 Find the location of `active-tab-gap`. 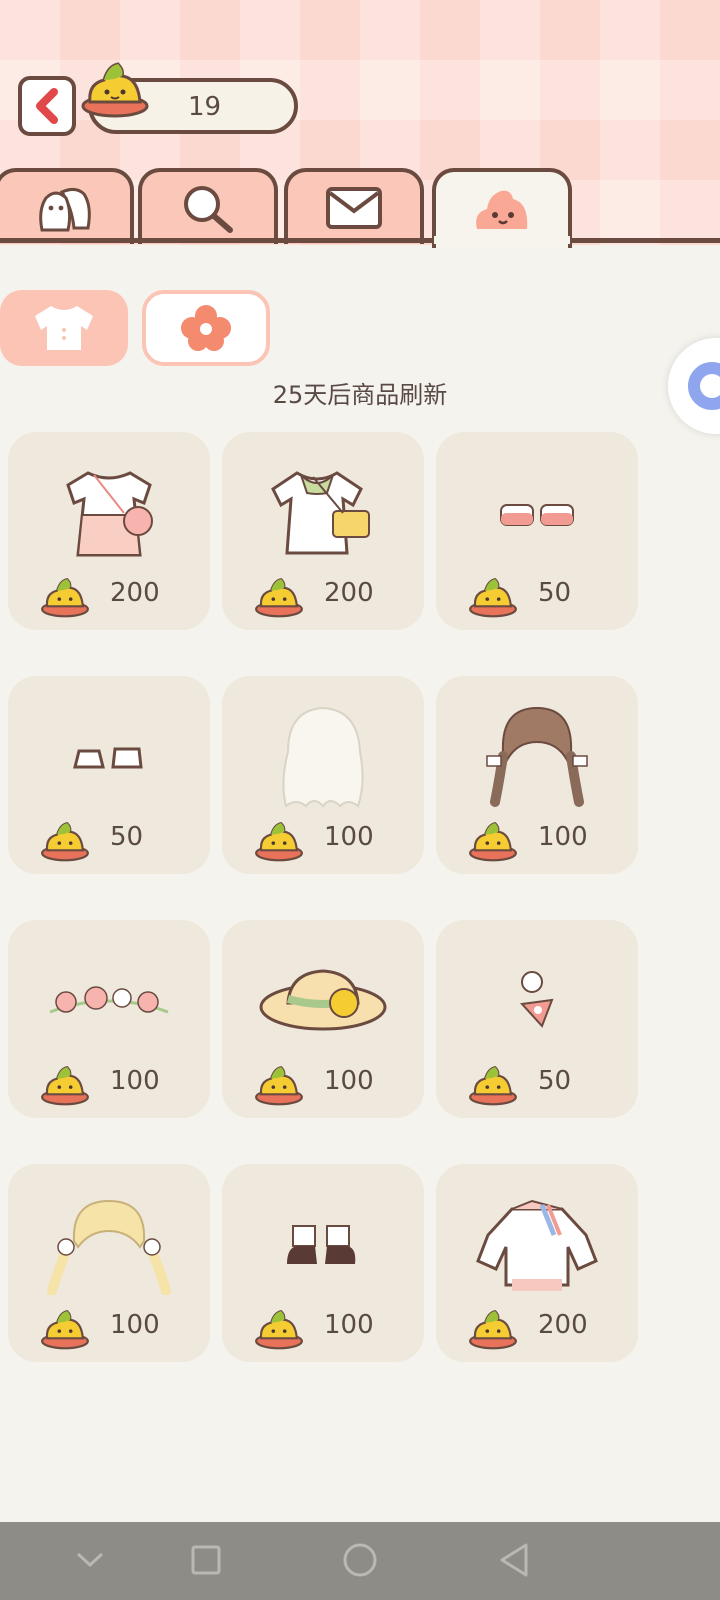

active-tab-gap is located at coordinates (502, 240).